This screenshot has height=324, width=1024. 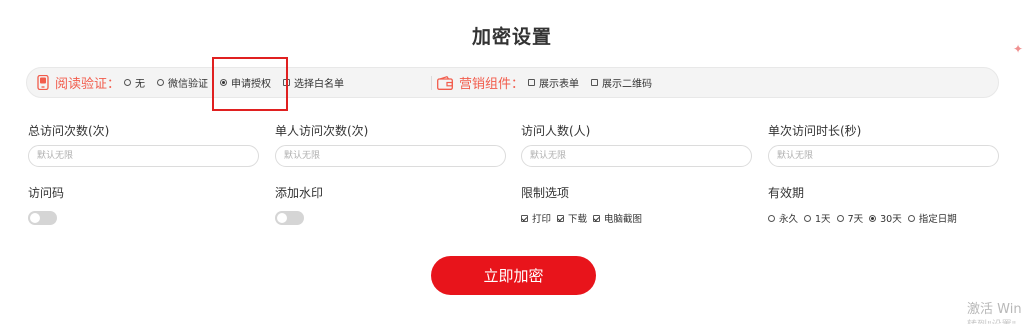 I want to click on validity-30days-radio: 30天, so click(x=885, y=218).